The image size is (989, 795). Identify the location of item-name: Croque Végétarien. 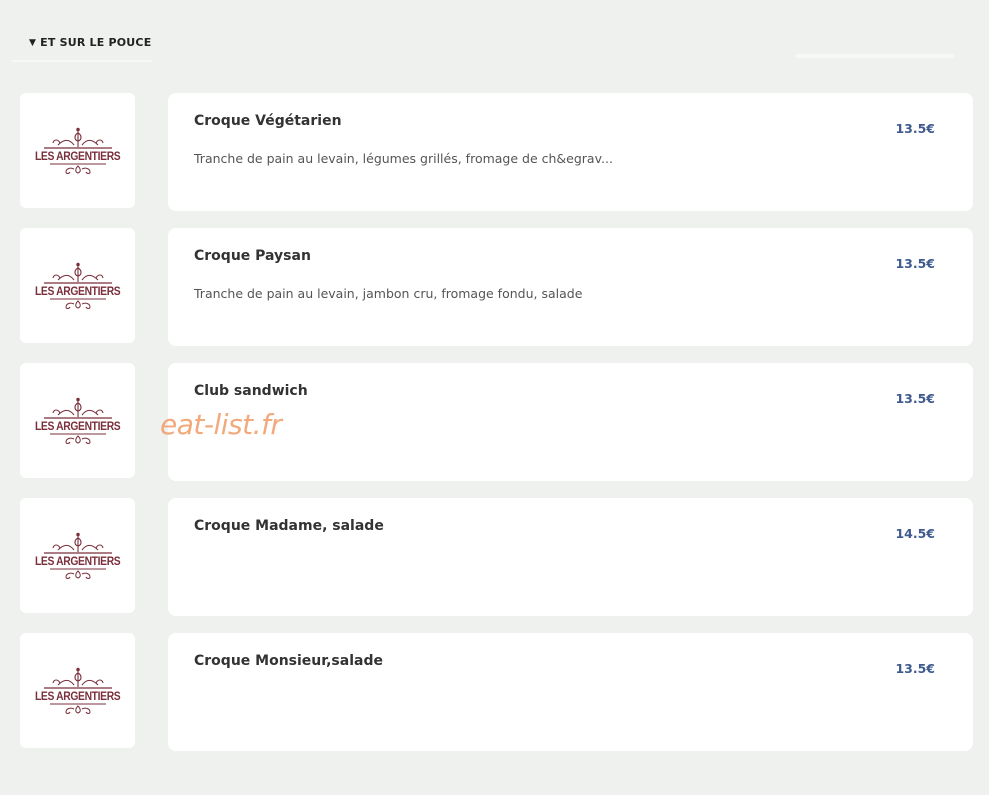
(268, 121).